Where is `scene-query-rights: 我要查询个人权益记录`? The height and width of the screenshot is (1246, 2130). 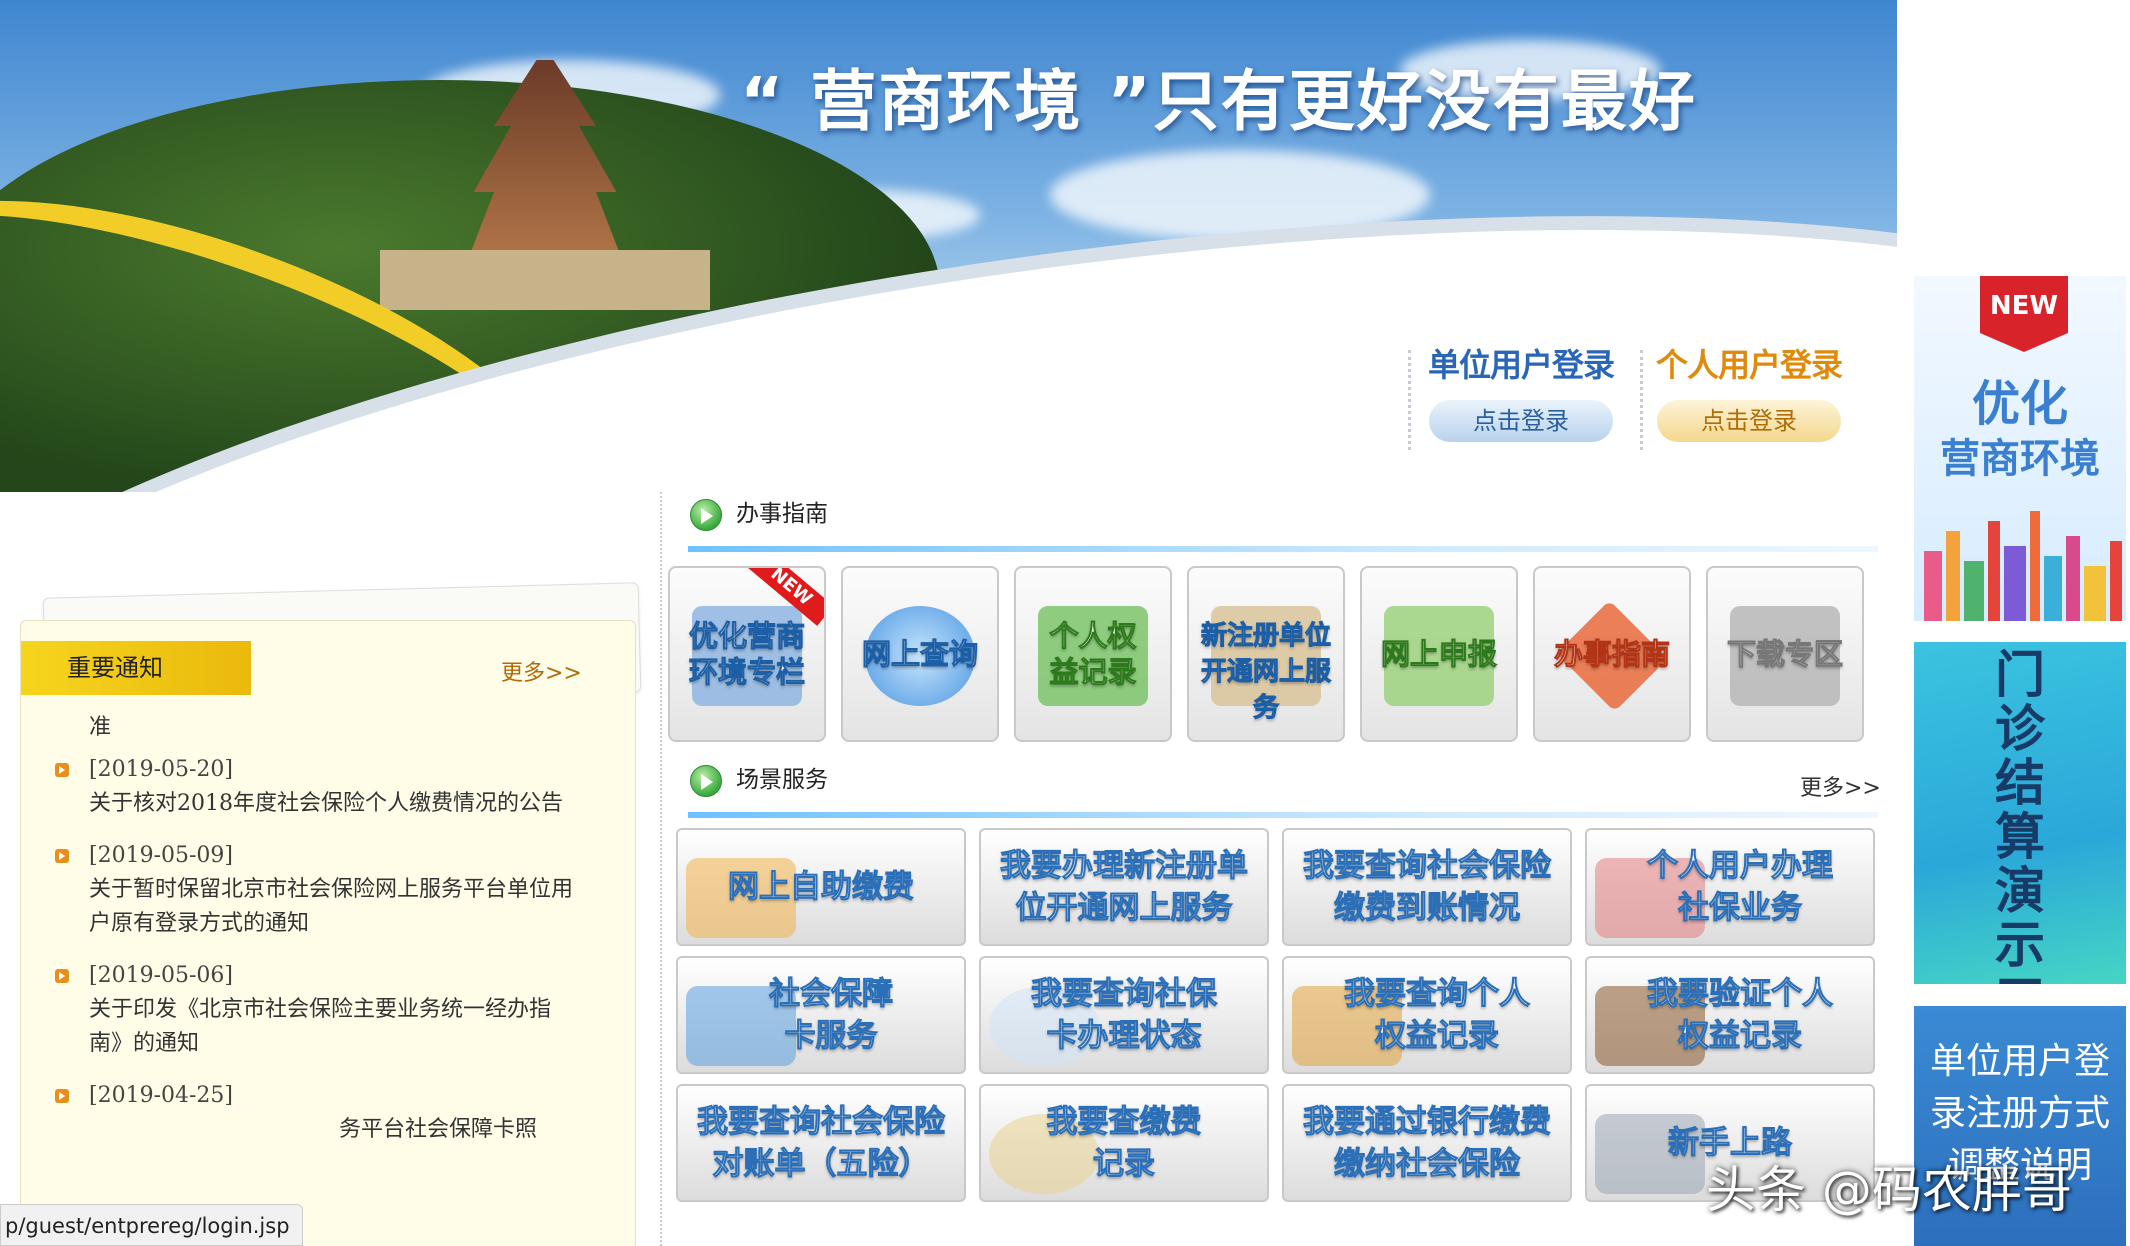 scene-query-rights: 我要查询个人权益记录 is located at coordinates (1427, 1015).